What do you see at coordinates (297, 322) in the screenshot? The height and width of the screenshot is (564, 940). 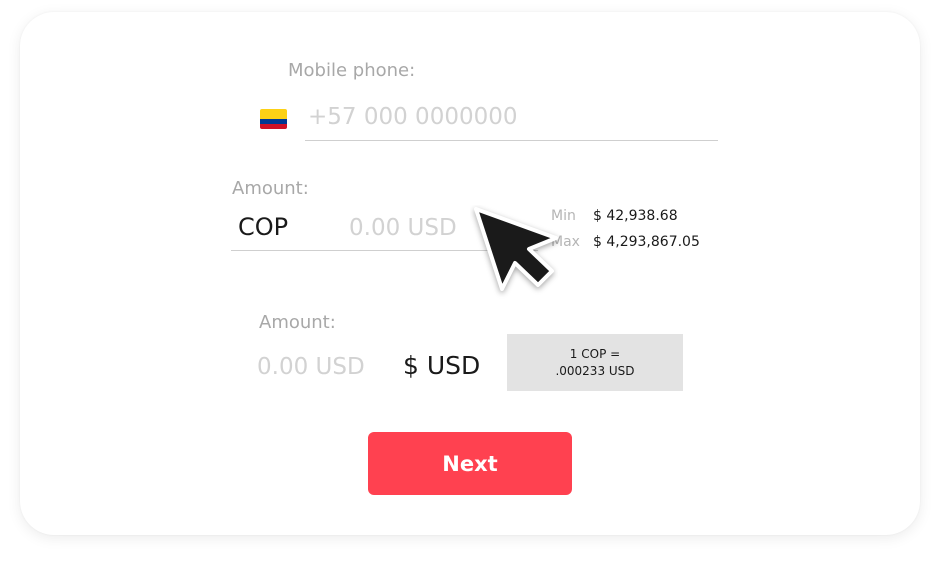 I see `amount-to-label: Amount:` at bounding box center [297, 322].